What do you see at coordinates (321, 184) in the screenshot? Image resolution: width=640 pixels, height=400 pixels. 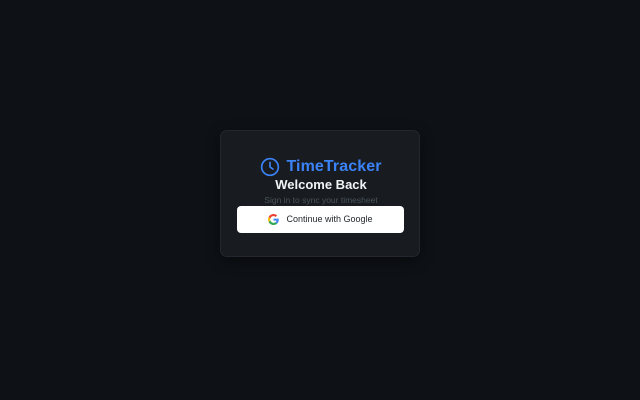 I see `page-title: Welcome Back` at bounding box center [321, 184].